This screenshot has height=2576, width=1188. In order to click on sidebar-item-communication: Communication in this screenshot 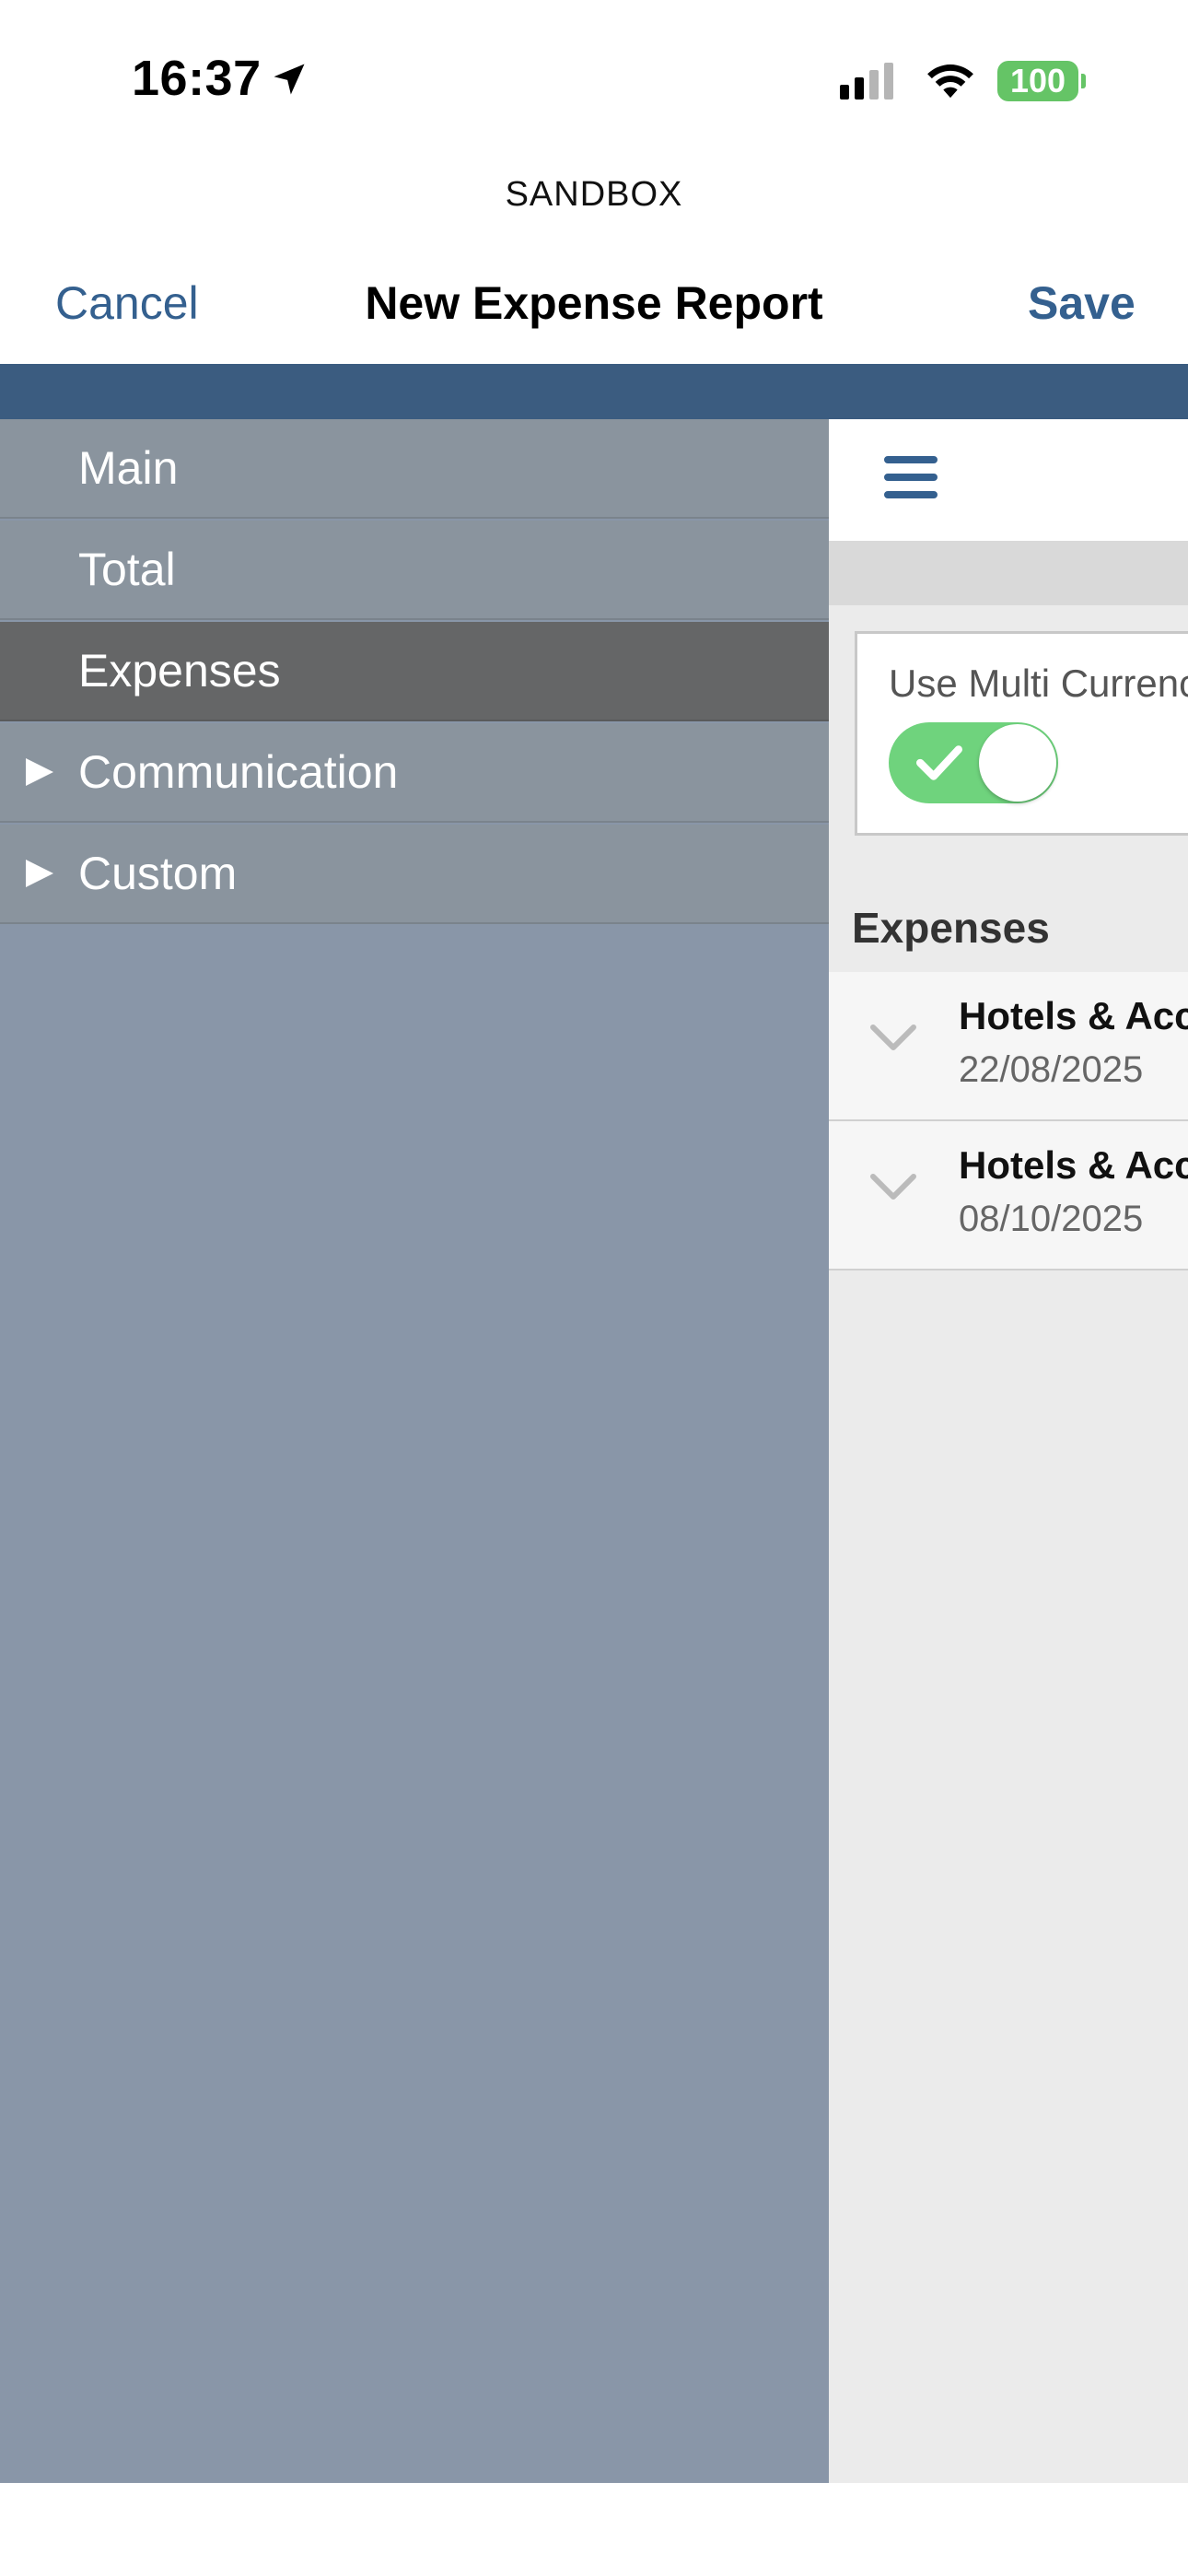, I will do `click(414, 773)`.